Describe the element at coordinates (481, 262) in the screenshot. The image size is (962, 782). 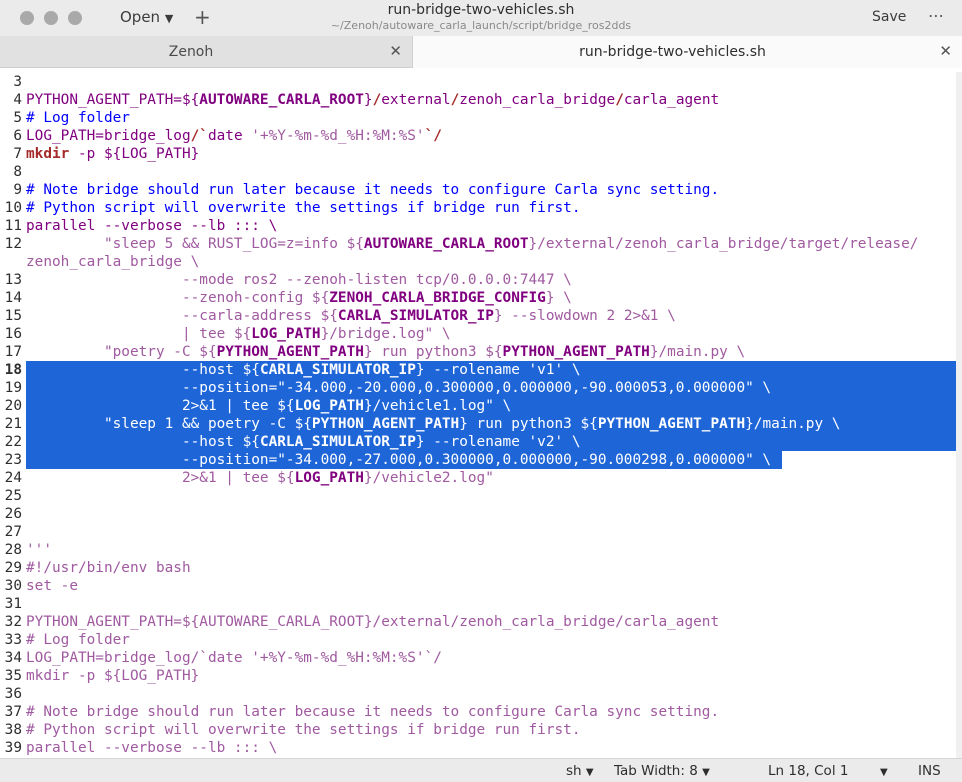
I see `code-line: zenoh_carla_bridge \` at that location.